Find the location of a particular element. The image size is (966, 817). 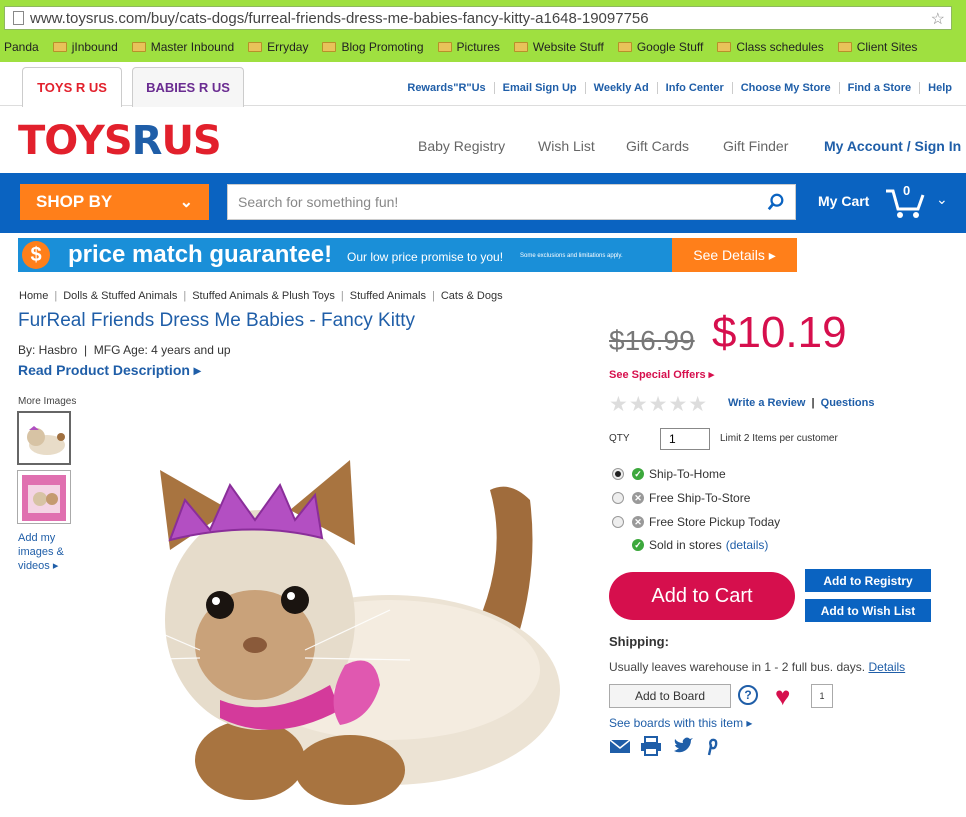

crumb-cats-dogs: Cats & Dogs is located at coordinates (472, 296).